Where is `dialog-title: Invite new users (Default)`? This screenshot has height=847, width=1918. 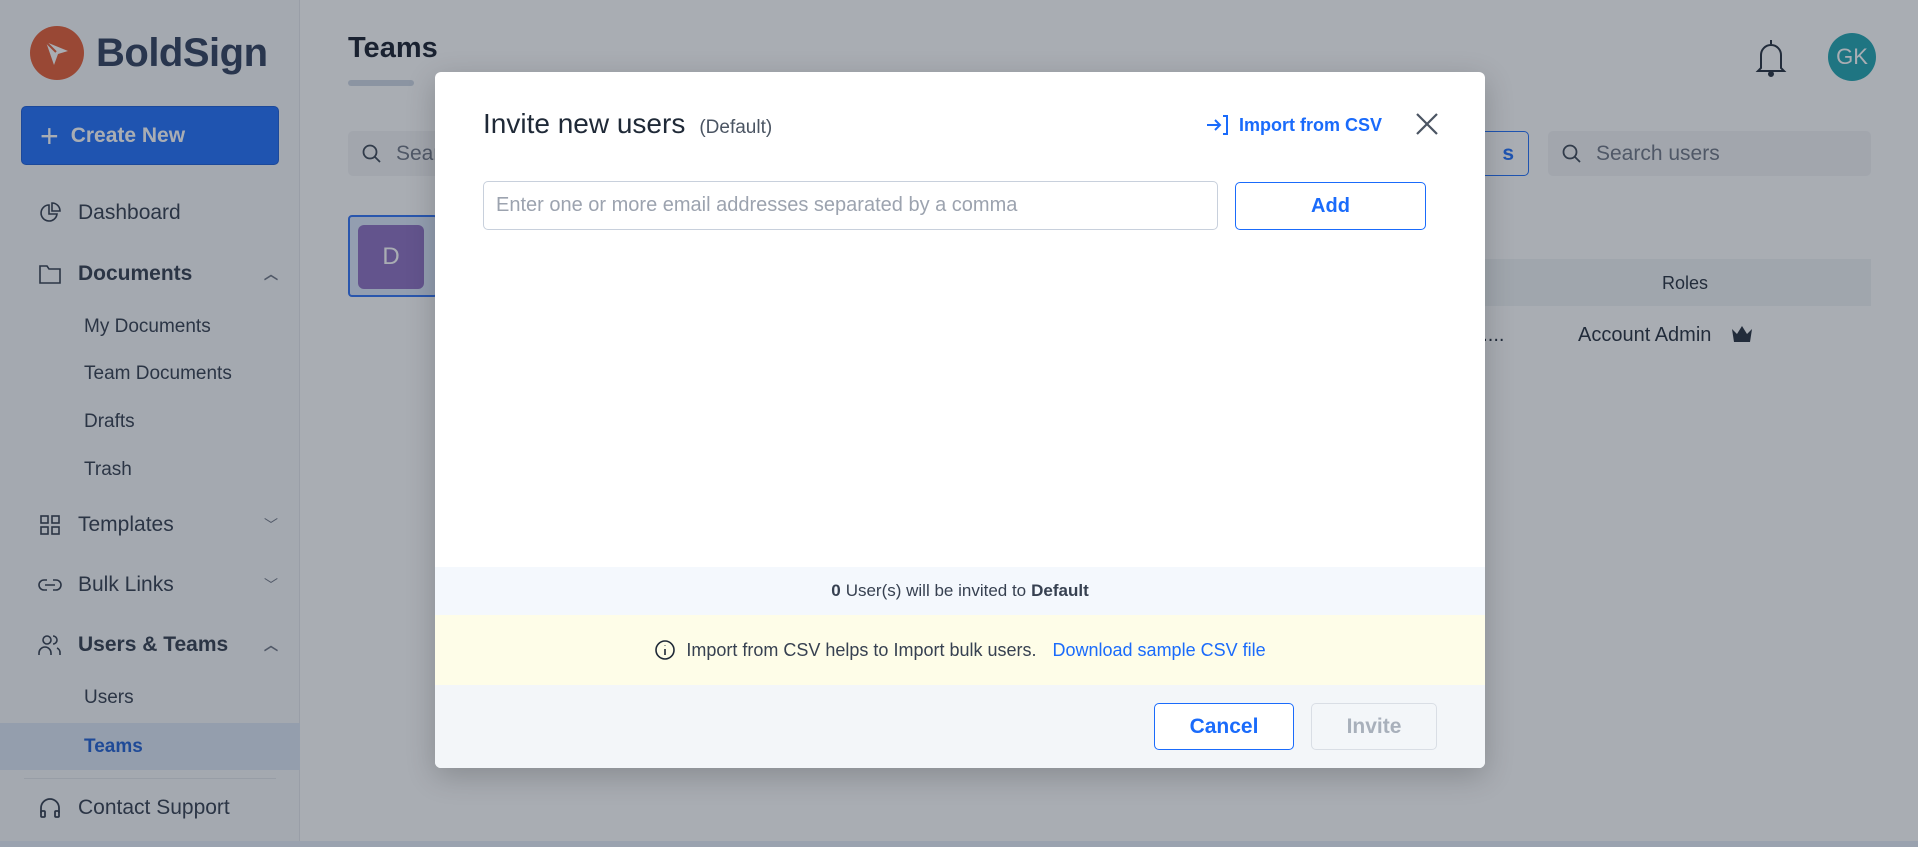
dialog-title: Invite new users (Default) is located at coordinates (627, 124).